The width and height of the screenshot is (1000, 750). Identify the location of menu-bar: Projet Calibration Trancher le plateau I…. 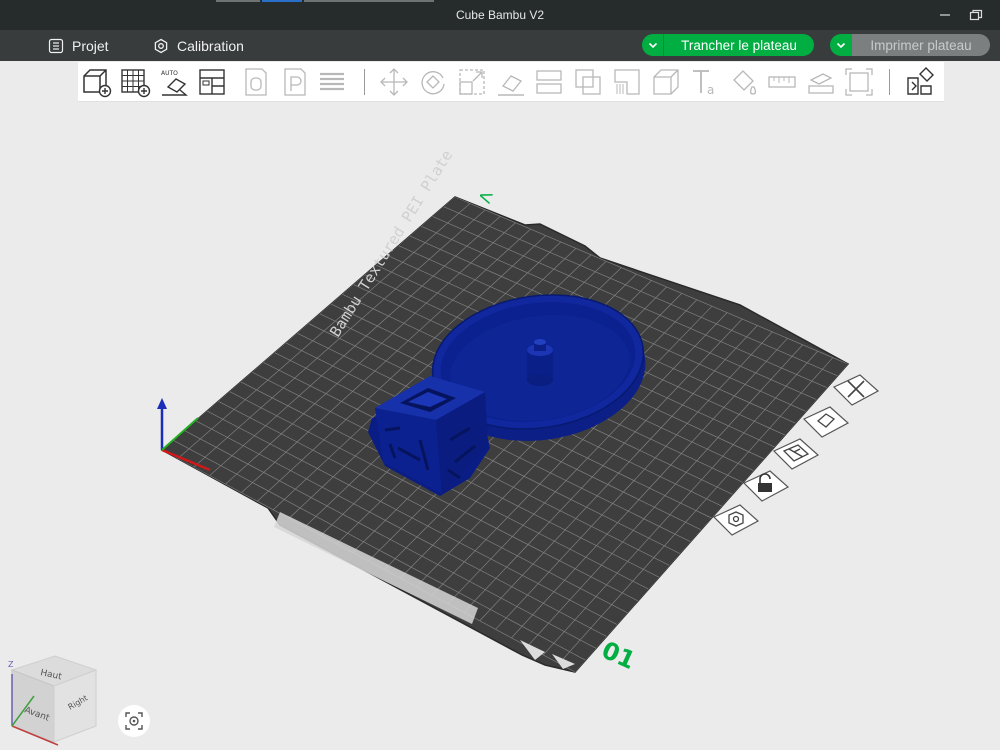
(500, 45).